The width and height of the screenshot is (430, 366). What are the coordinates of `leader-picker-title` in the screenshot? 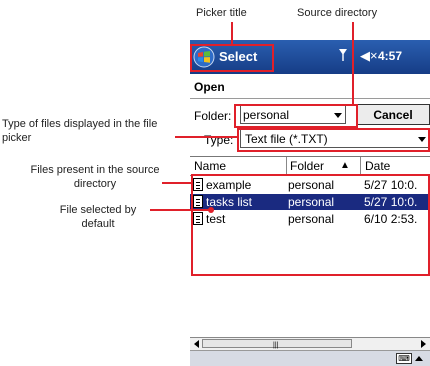 It's located at (232, 34).